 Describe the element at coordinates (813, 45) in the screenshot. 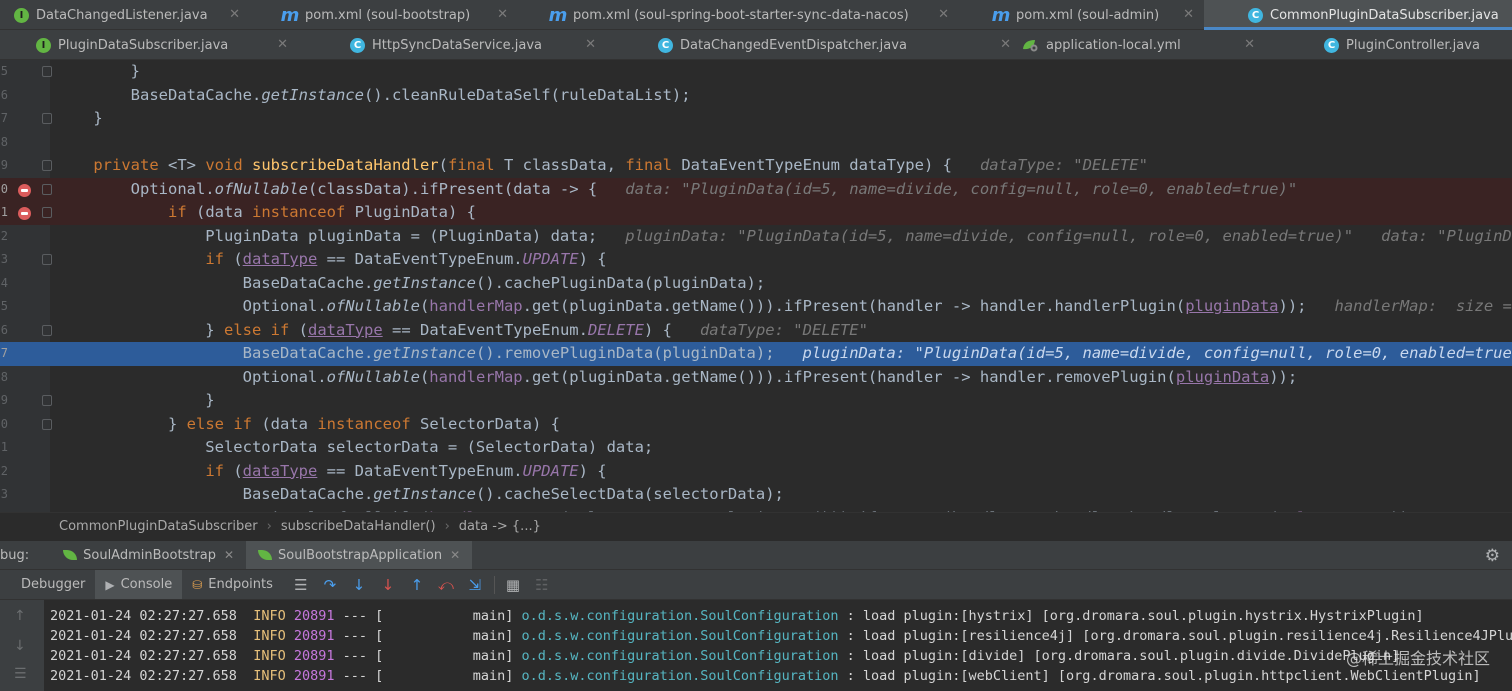

I see `tab-datachangedeventdispatcher: C DataChangedEventDispatcher.java ✕` at that location.